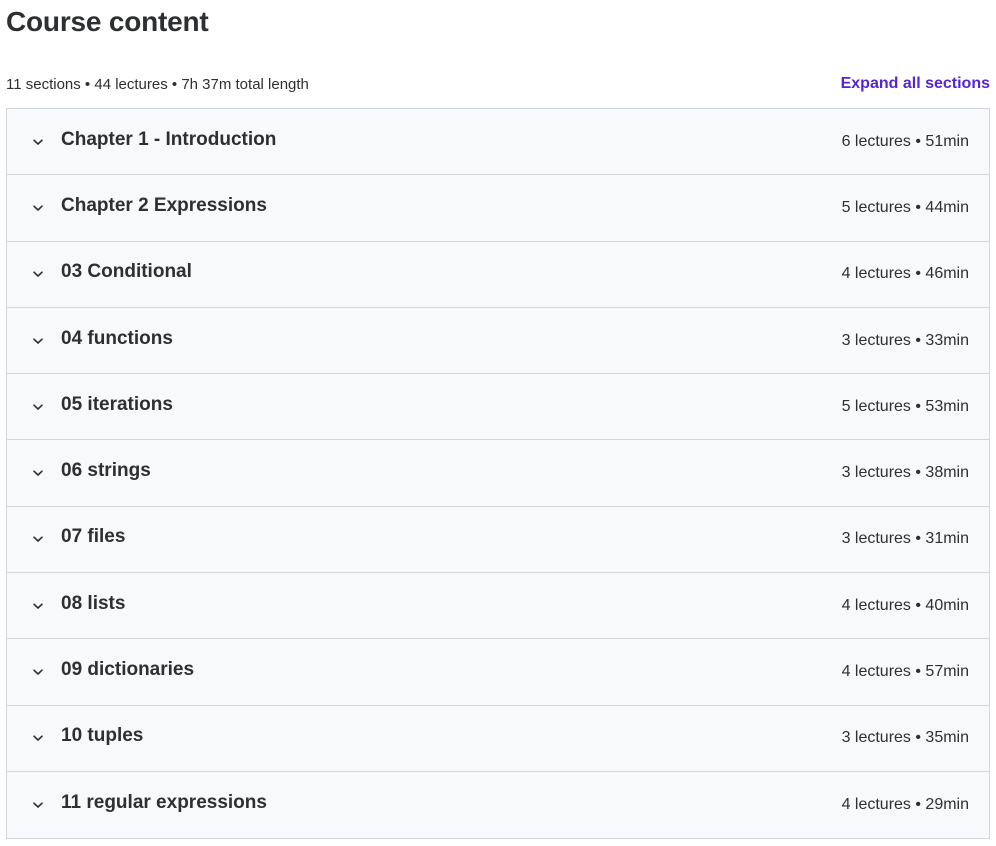  Describe the element at coordinates (117, 404) in the screenshot. I see `section-title: 05 iterations` at that location.